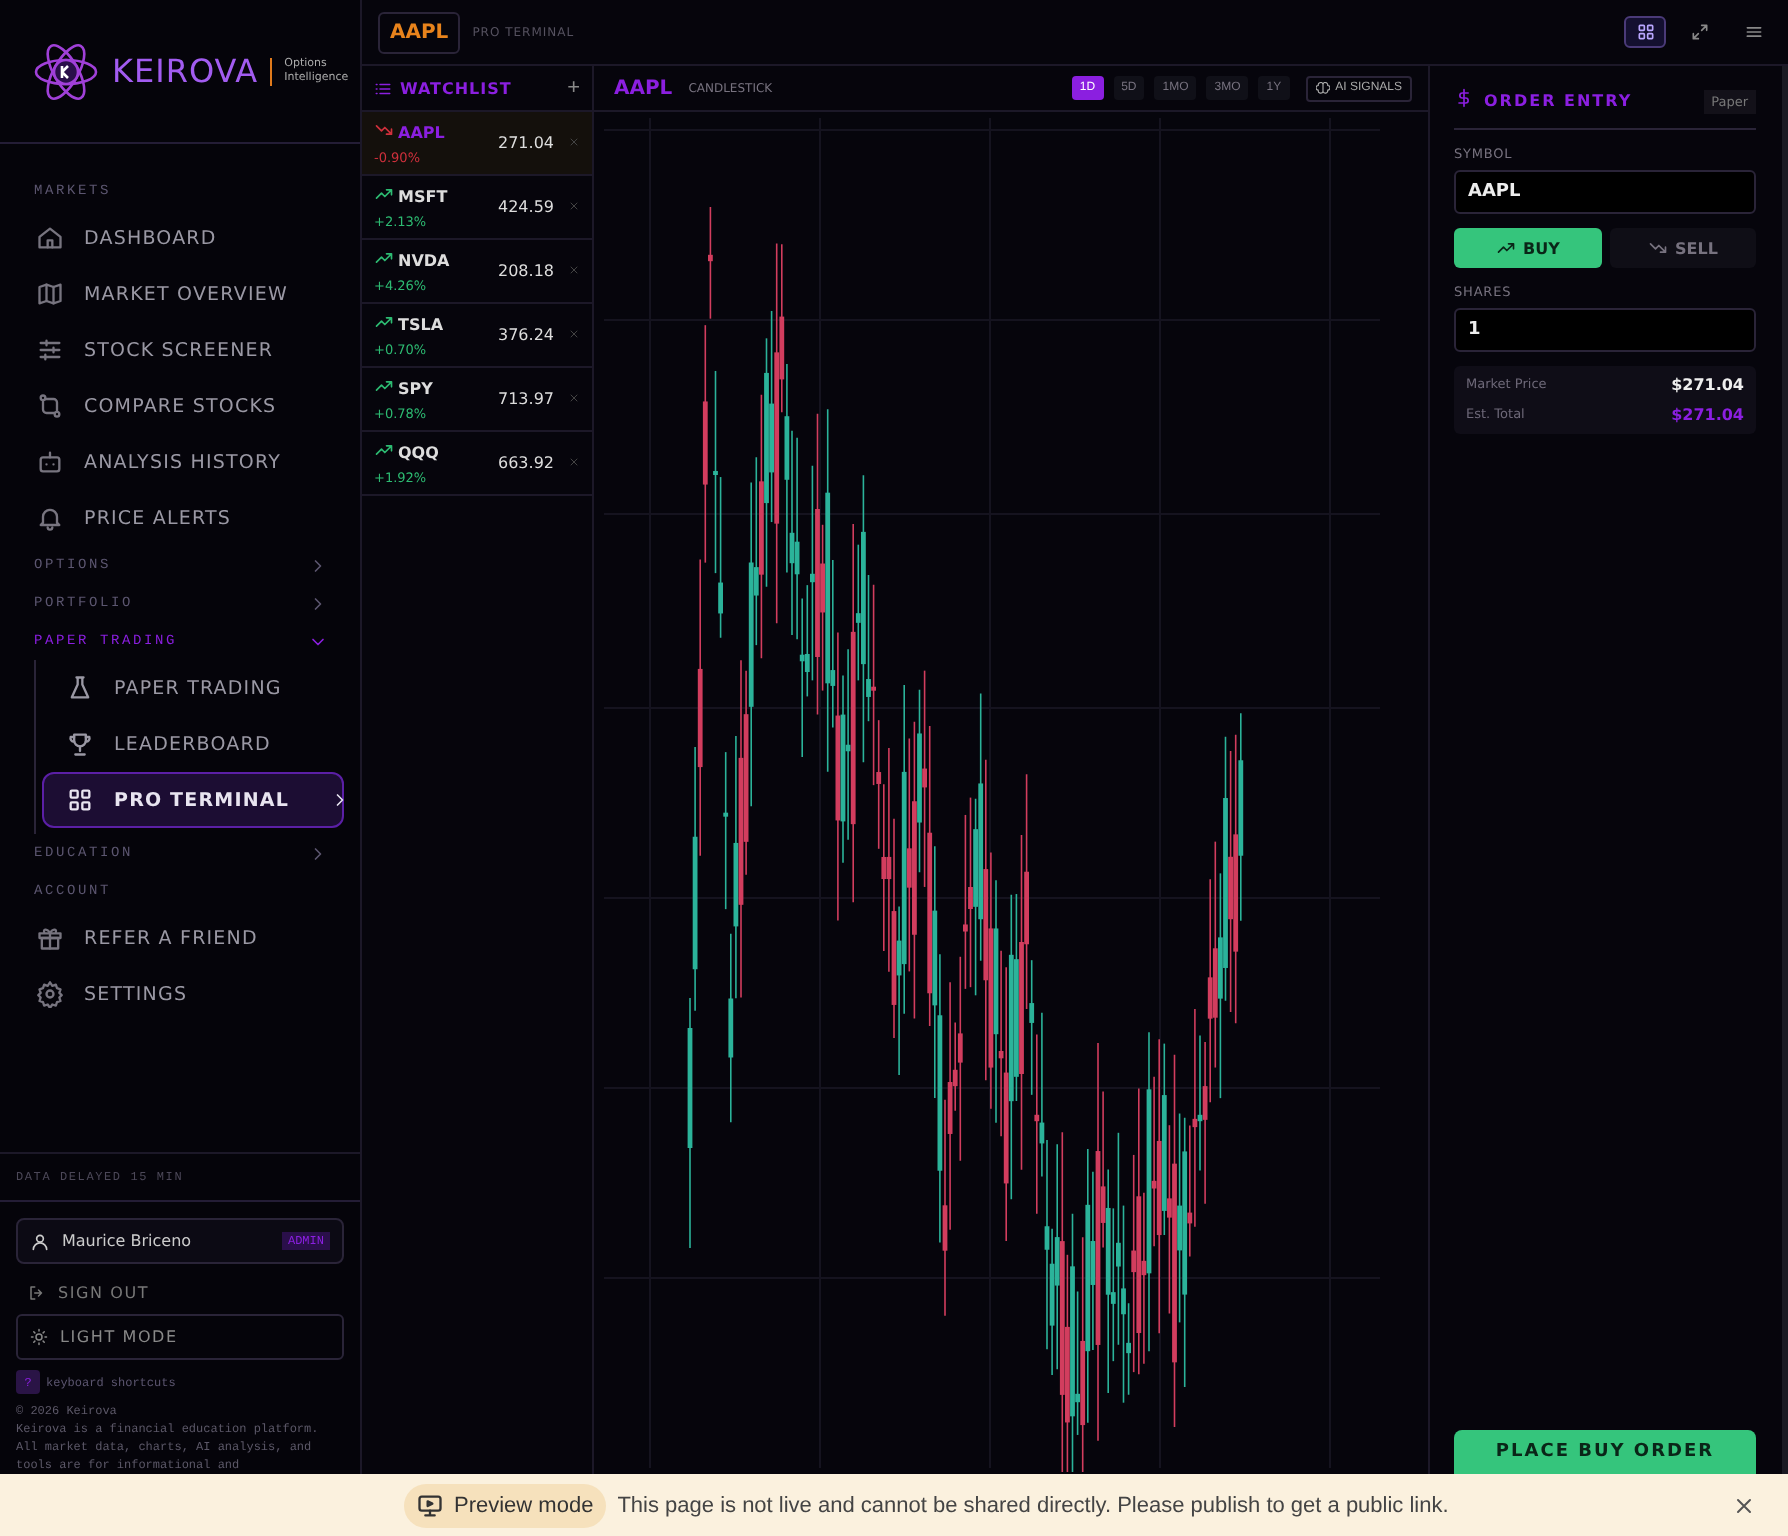 The width and height of the screenshot is (1788, 1536). I want to click on nav-item: PRO TERMINAL, so click(193, 800).